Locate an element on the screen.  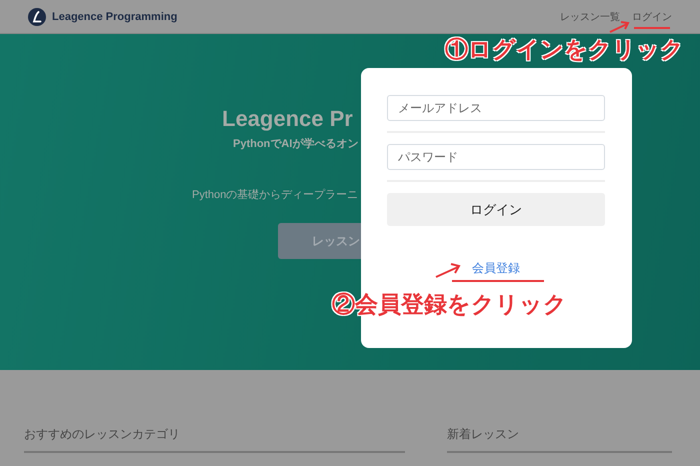
underline-mark is located at coordinates (652, 28).